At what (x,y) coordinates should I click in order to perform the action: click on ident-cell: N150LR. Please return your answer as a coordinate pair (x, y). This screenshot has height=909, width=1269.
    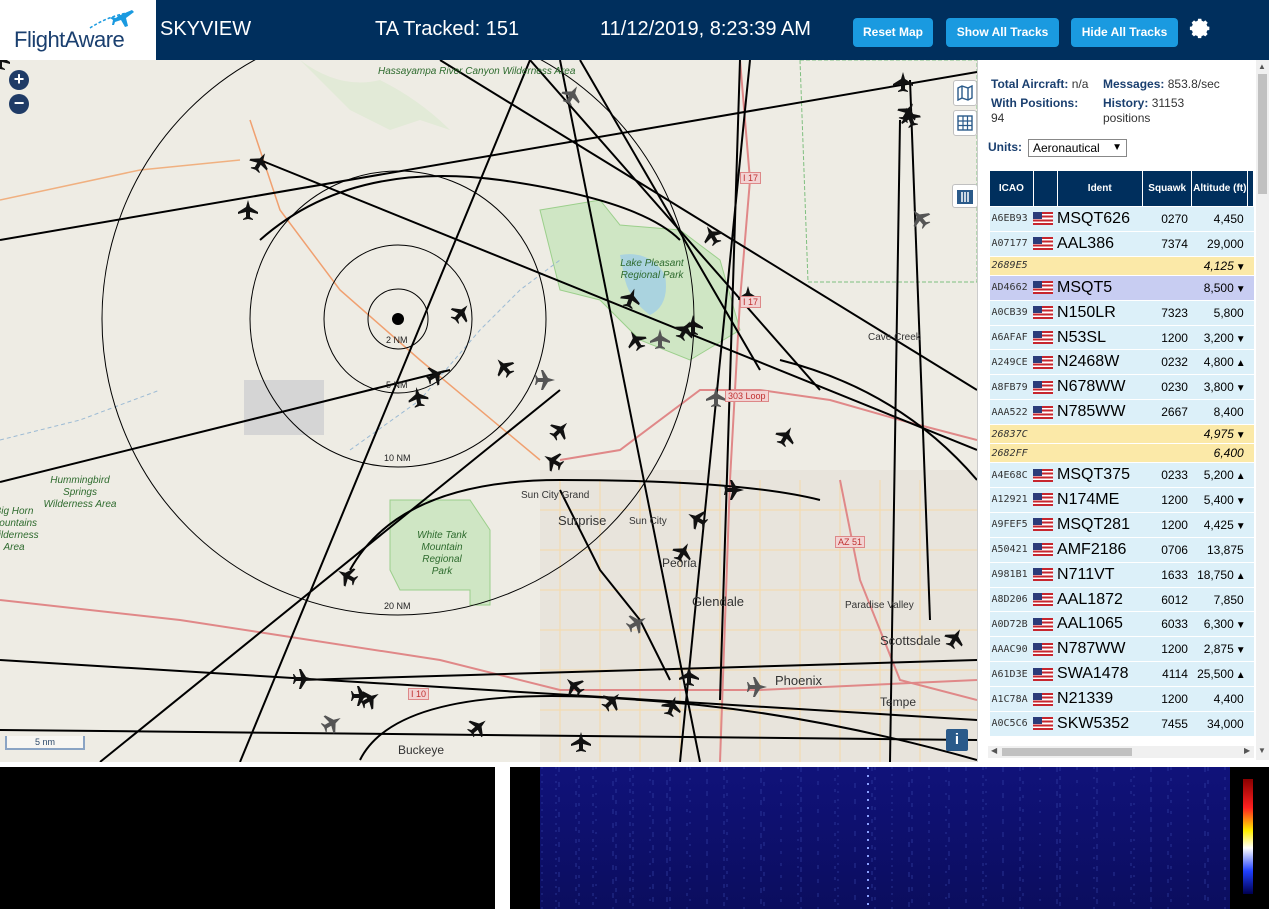
    Looking at the image, I should click on (1100, 313).